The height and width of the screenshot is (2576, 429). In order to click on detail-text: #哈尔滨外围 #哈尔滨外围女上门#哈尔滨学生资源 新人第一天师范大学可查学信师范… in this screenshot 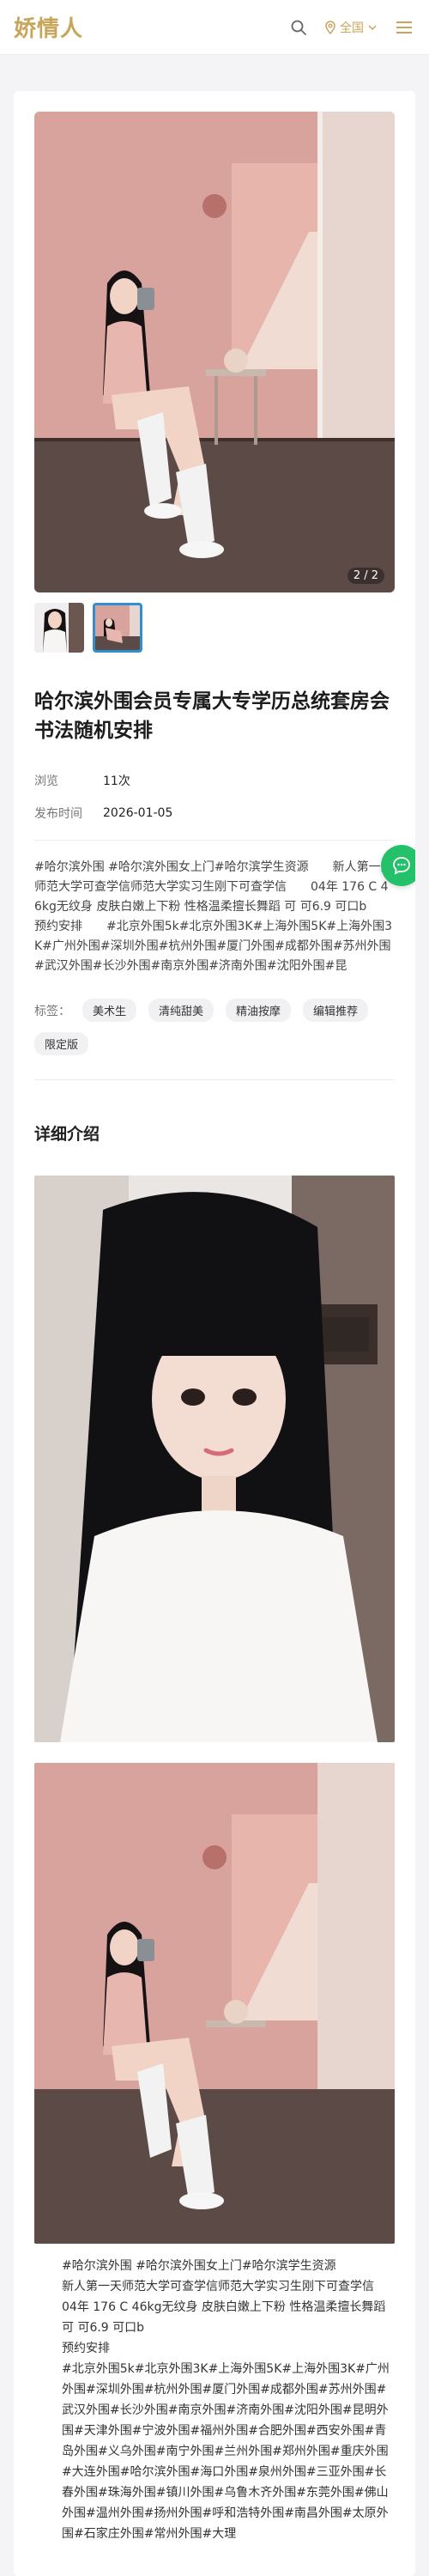, I will do `click(214, 2400)`.